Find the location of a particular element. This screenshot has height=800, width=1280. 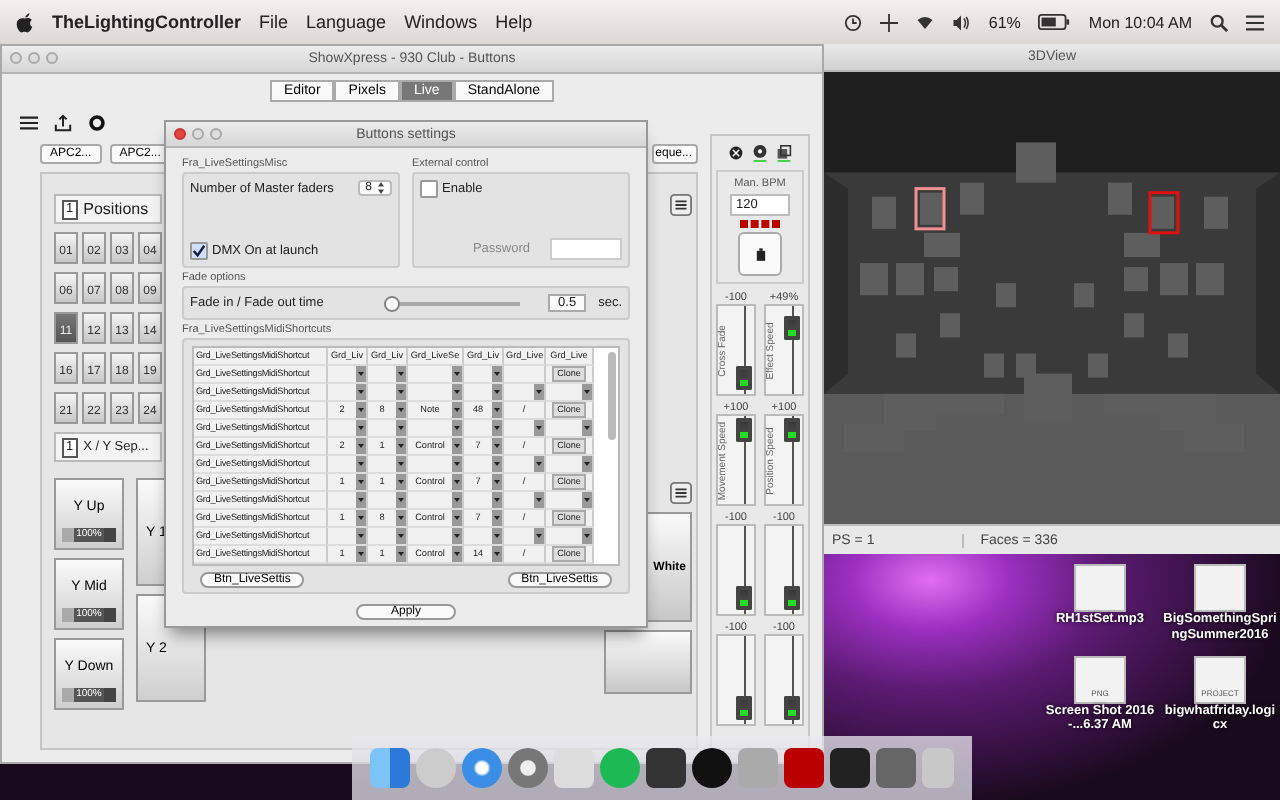

group-dropdown: Positions is located at coordinates (116, 209).